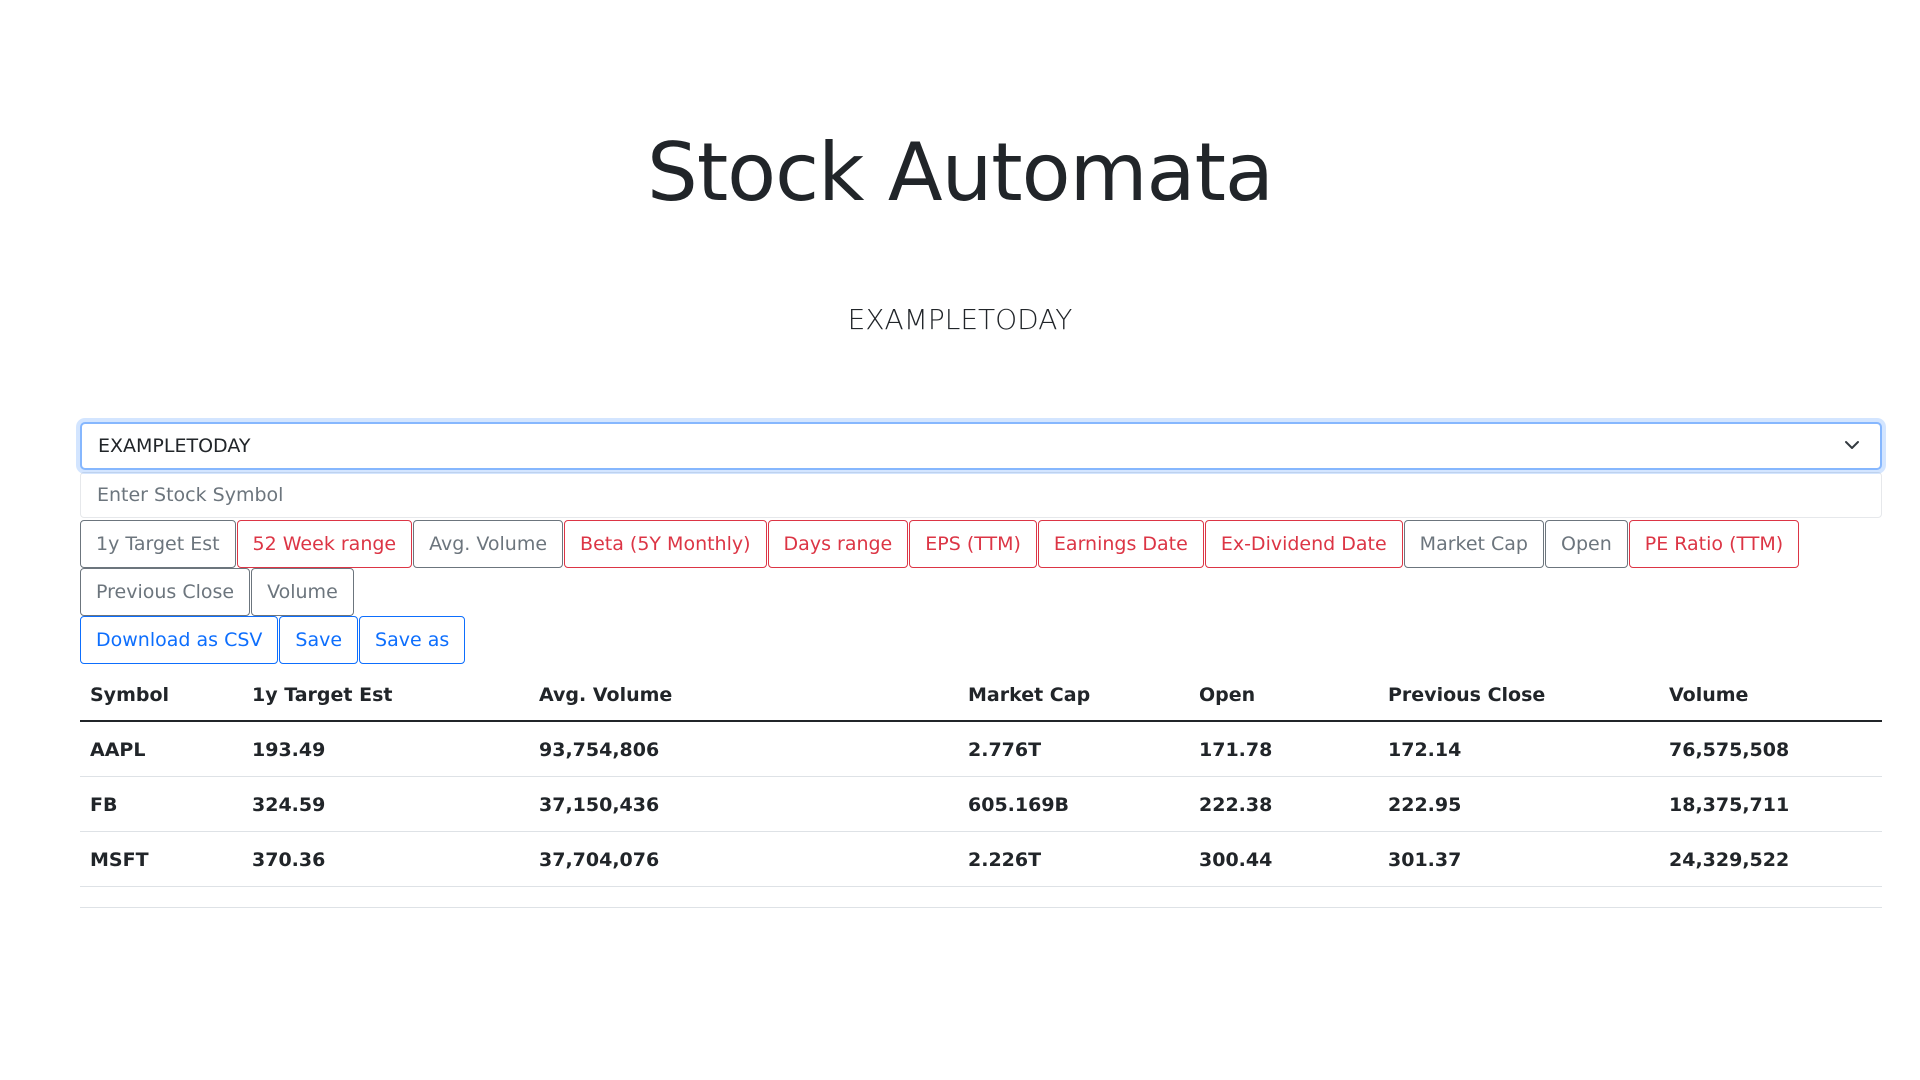  What do you see at coordinates (1073, 696) in the screenshot?
I see `column-header-market-cap: Market Cap` at bounding box center [1073, 696].